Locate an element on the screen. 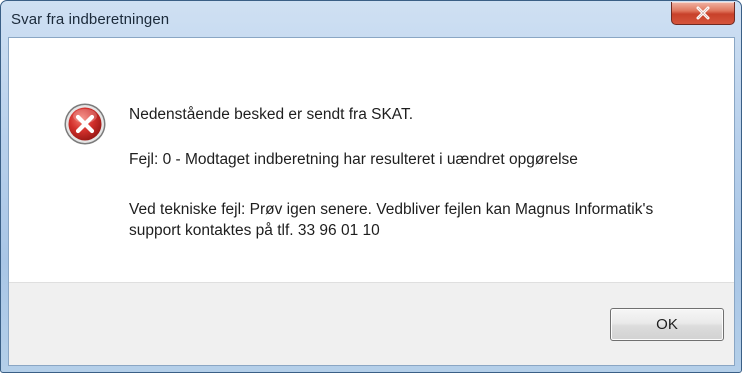  window-title: Svar fra indberetningen is located at coordinates (90, 19).